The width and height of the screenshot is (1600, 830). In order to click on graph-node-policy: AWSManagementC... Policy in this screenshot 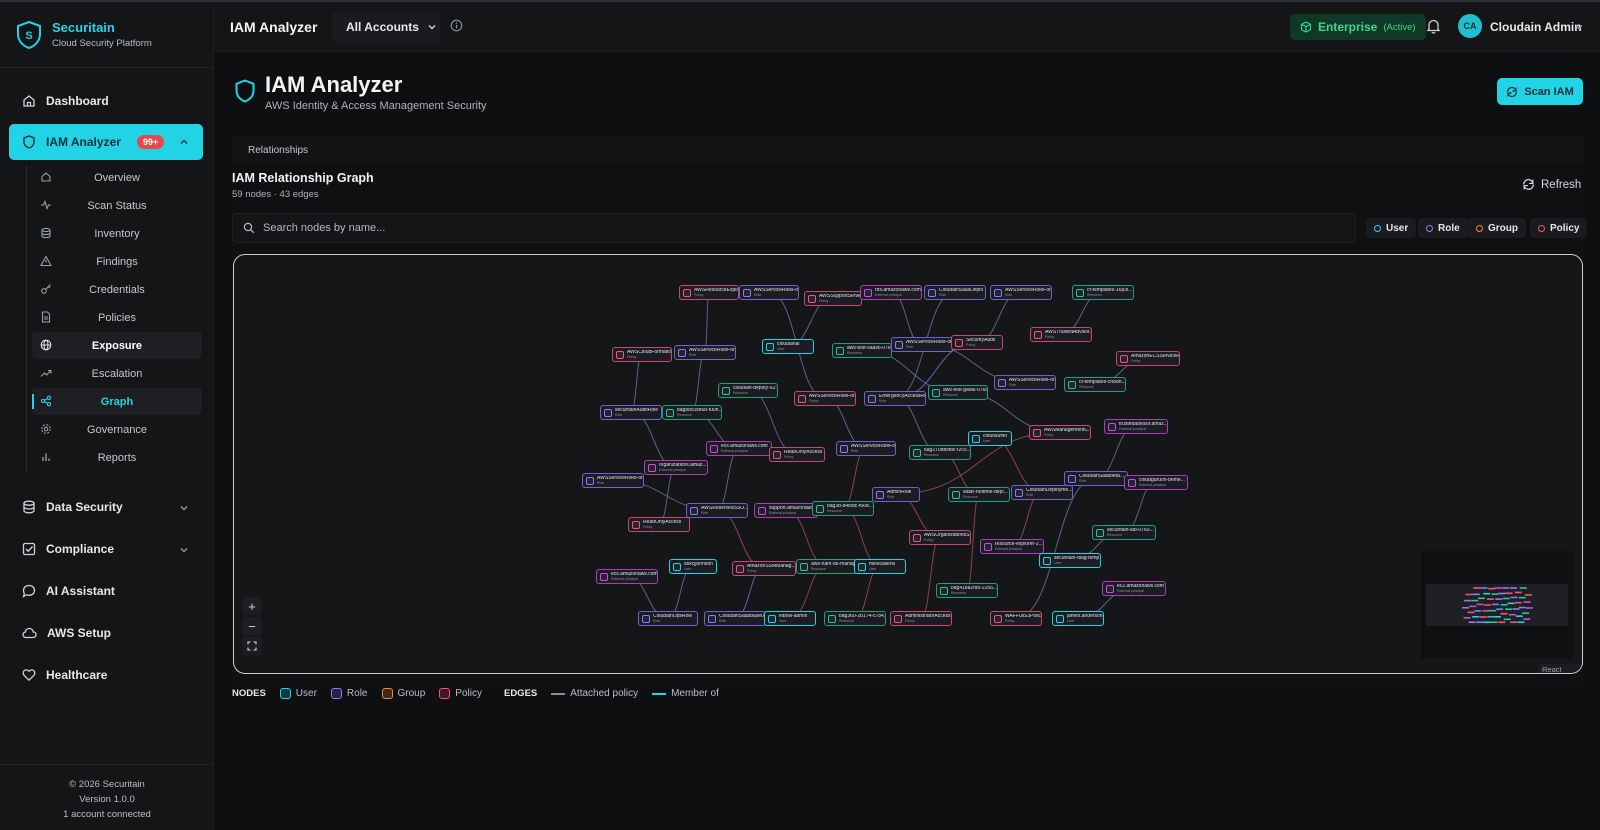, I will do `click(1060, 432)`.